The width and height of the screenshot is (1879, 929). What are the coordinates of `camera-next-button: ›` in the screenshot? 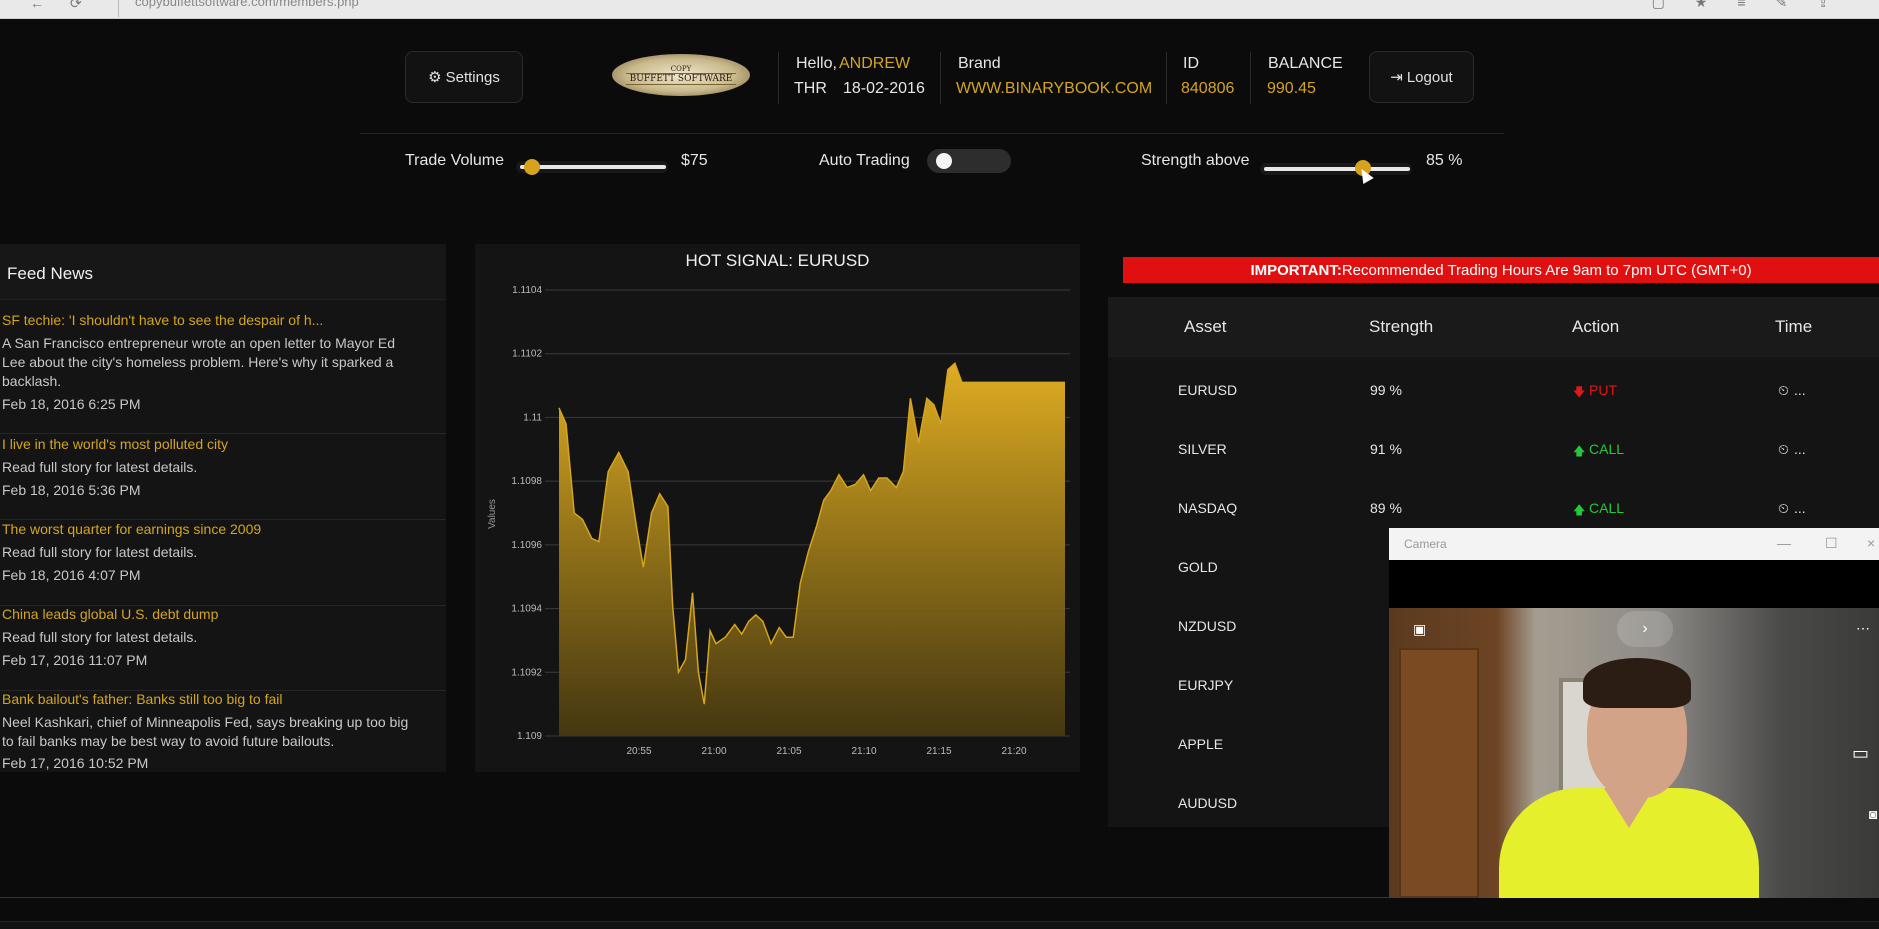 It's located at (1645, 629).